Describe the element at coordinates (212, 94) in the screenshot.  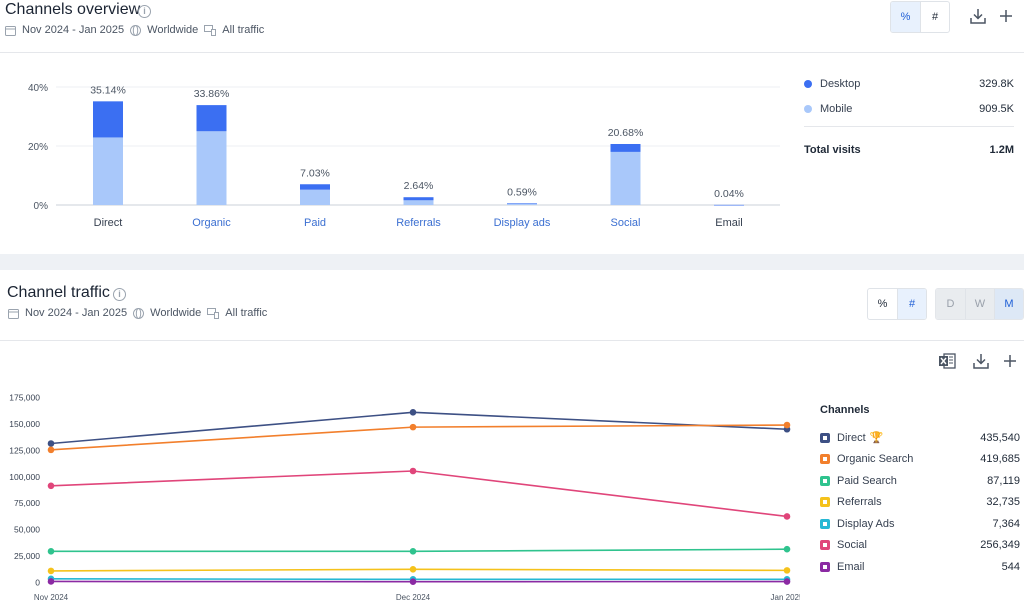
I see `data-label: 33.86%` at that location.